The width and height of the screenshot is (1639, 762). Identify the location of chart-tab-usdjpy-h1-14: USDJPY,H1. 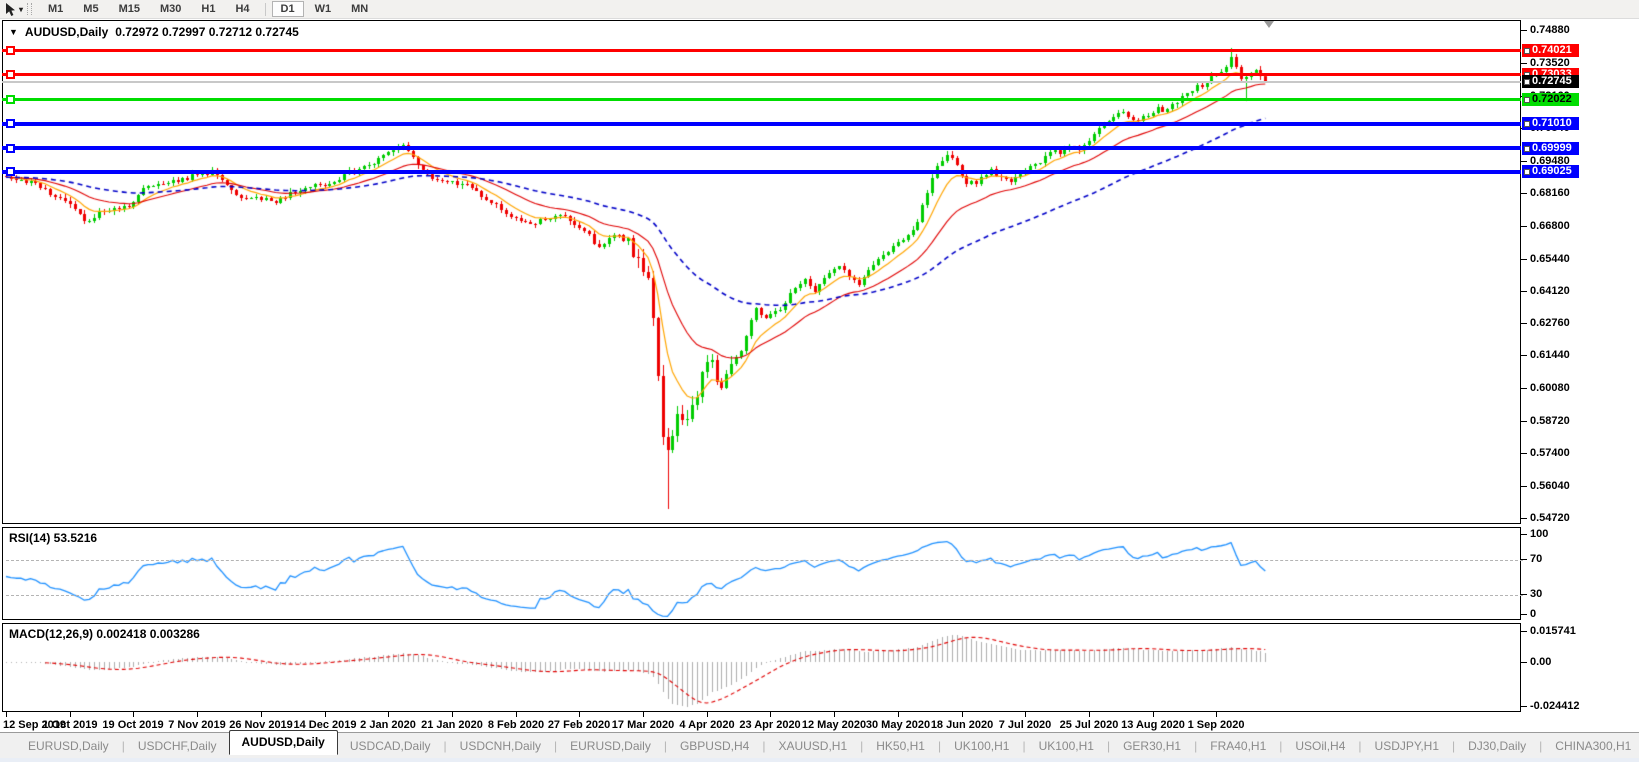
(1407, 746).